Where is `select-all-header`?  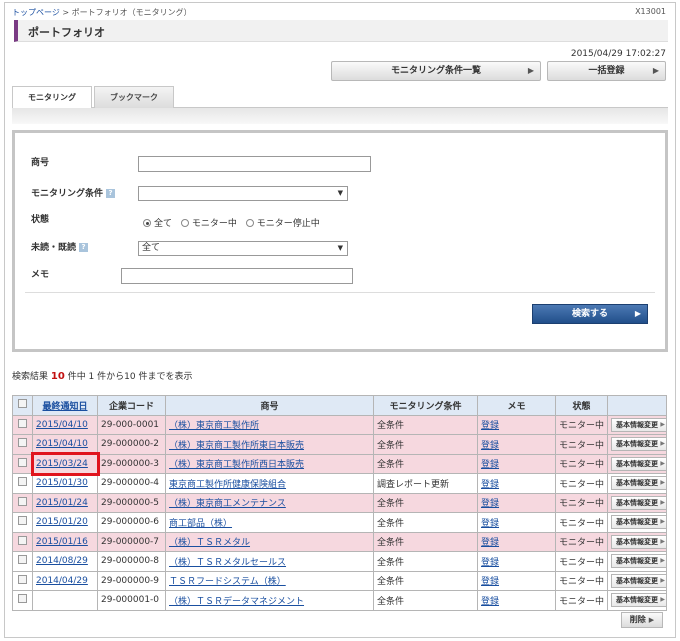
select-all-header is located at coordinates (22, 405).